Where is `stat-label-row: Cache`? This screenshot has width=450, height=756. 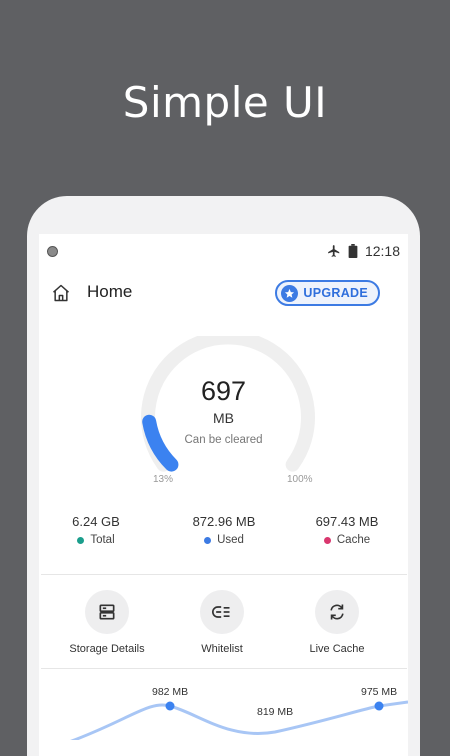 stat-label-row: Cache is located at coordinates (347, 540).